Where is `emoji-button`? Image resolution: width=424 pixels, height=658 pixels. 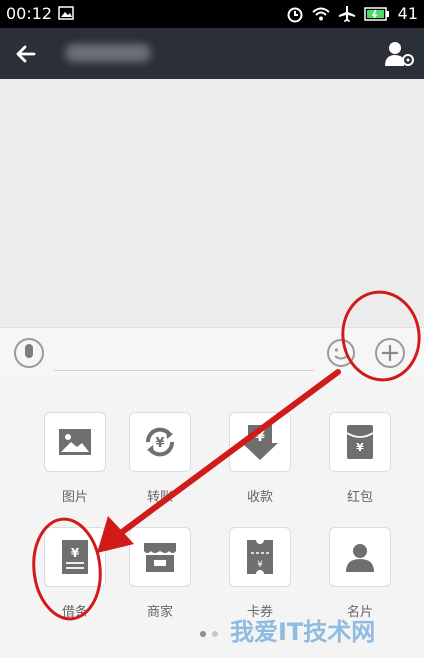
emoji-button is located at coordinates (341, 353).